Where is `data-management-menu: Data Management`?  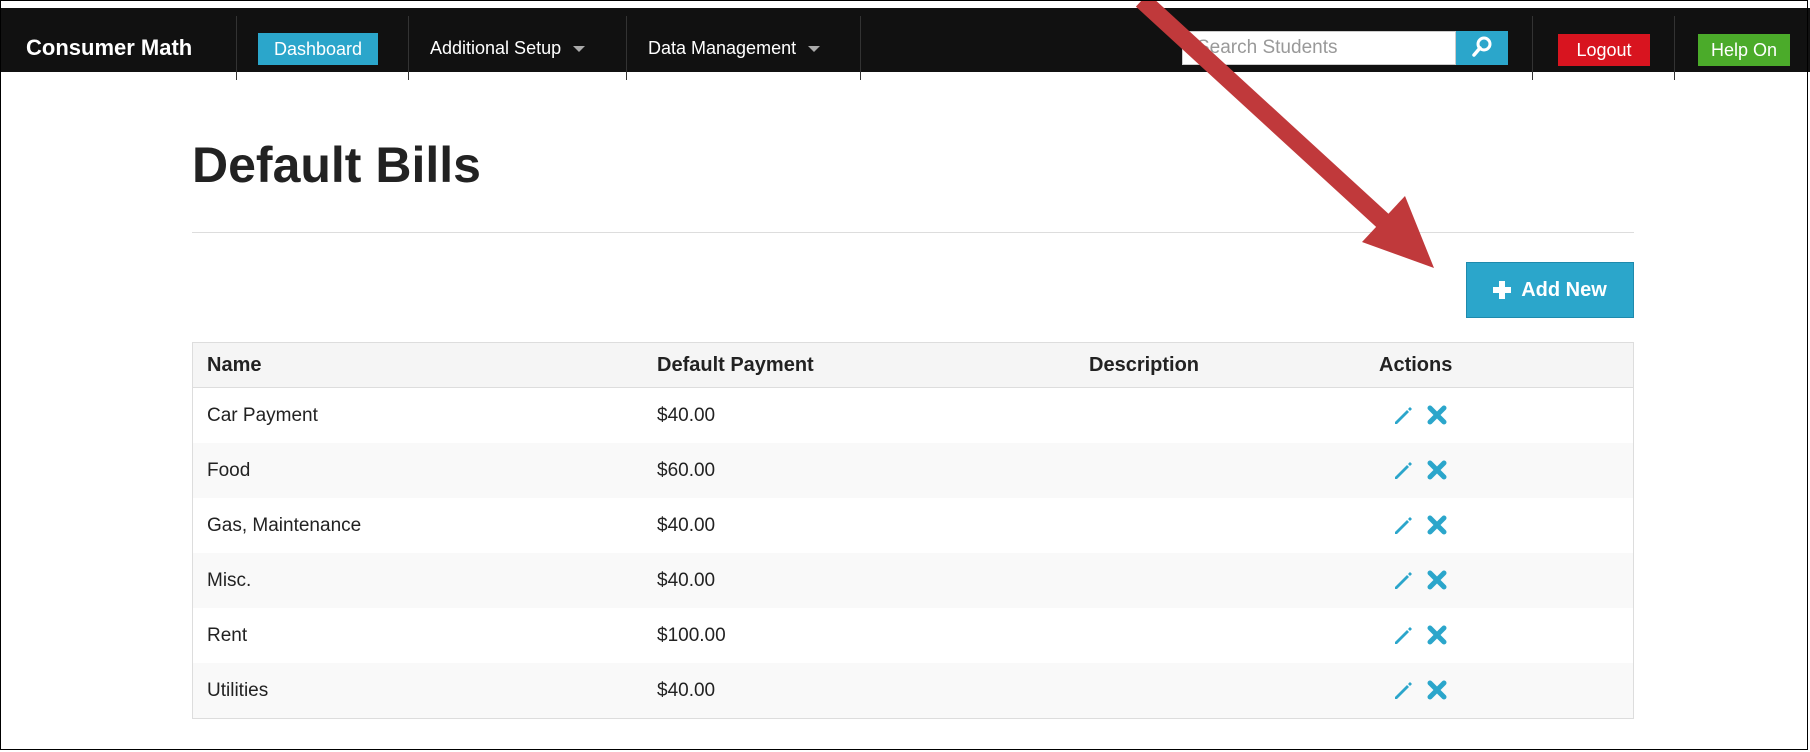 data-management-menu: Data Management is located at coordinates (734, 48).